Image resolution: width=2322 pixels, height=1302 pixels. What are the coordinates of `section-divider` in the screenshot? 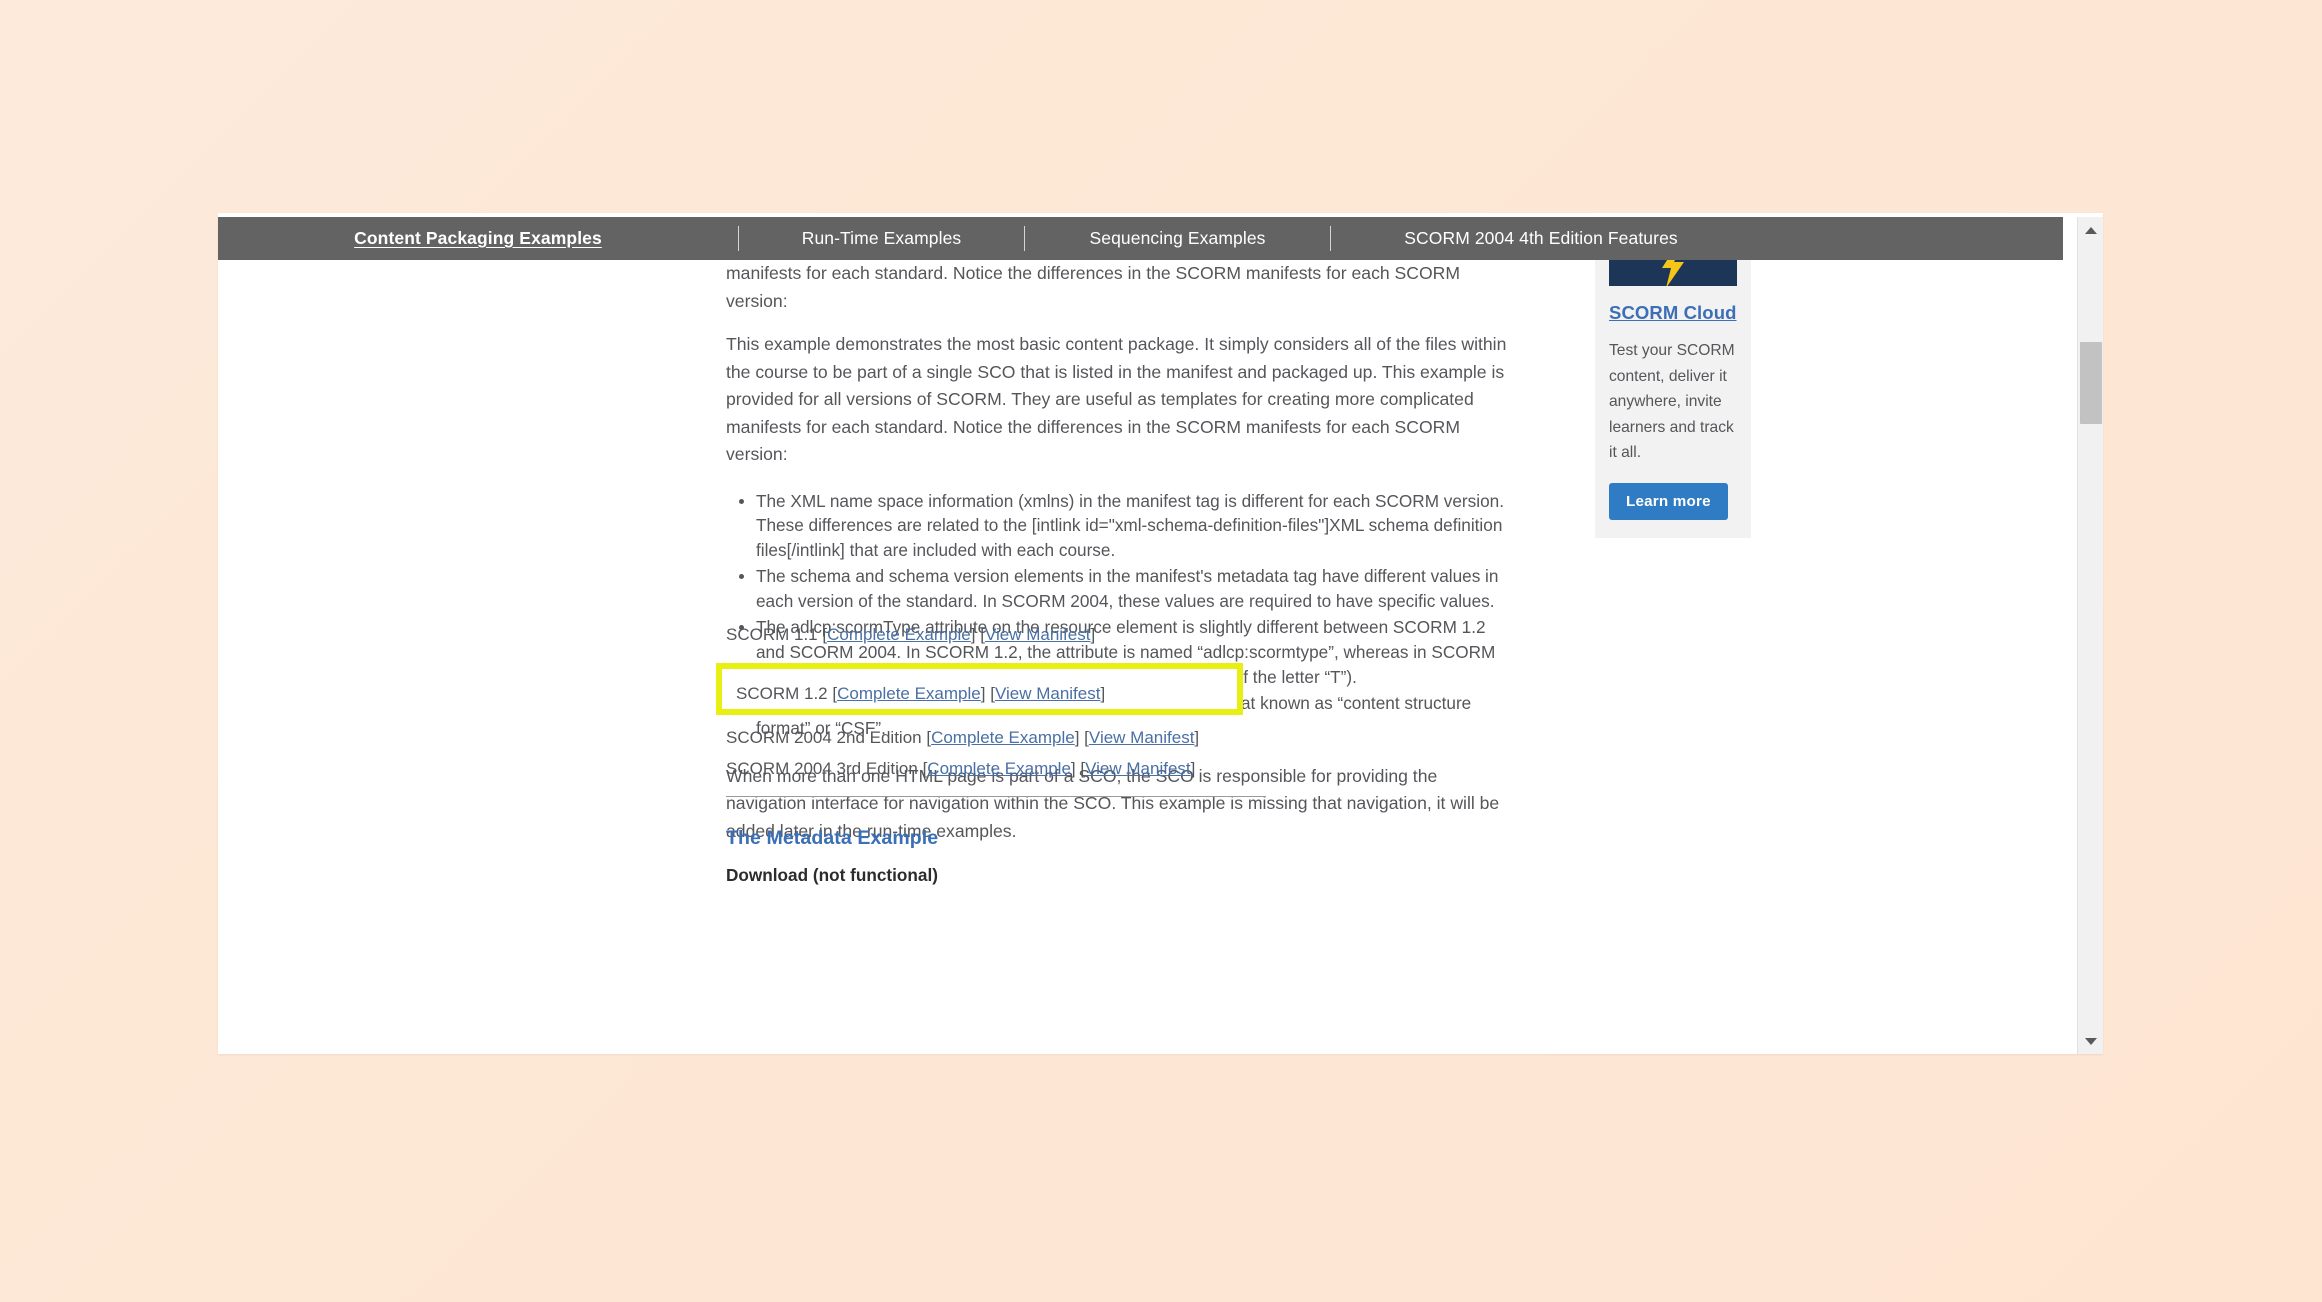 It's located at (996, 796).